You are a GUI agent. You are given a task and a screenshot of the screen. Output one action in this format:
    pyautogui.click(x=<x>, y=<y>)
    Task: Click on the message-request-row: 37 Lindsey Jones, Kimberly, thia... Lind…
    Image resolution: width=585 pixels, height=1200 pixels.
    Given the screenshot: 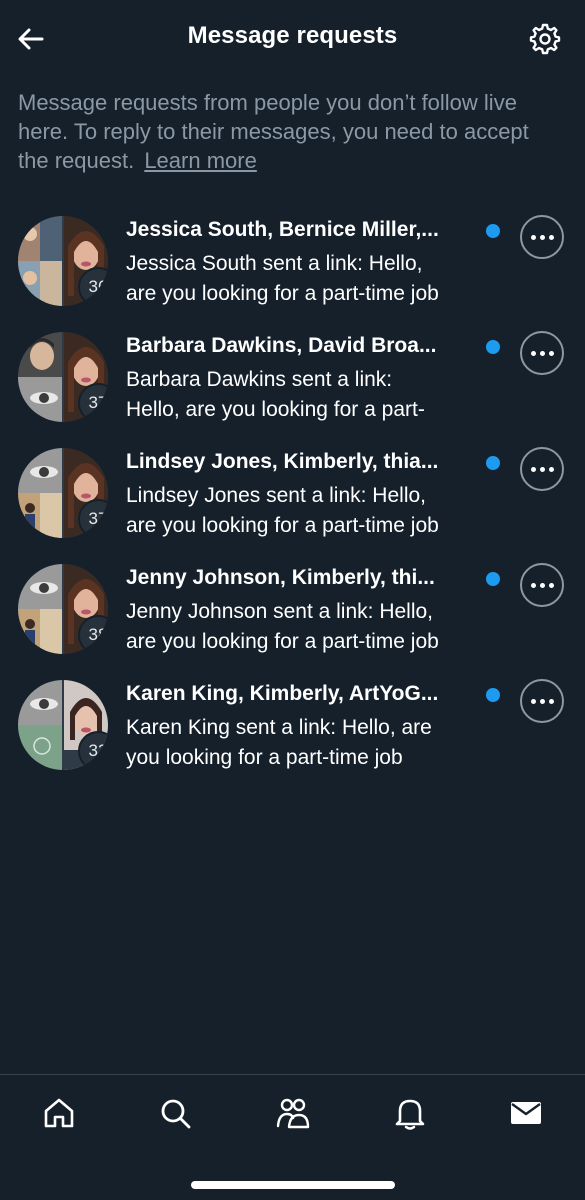 What is the action you would take?
    pyautogui.click(x=292, y=500)
    